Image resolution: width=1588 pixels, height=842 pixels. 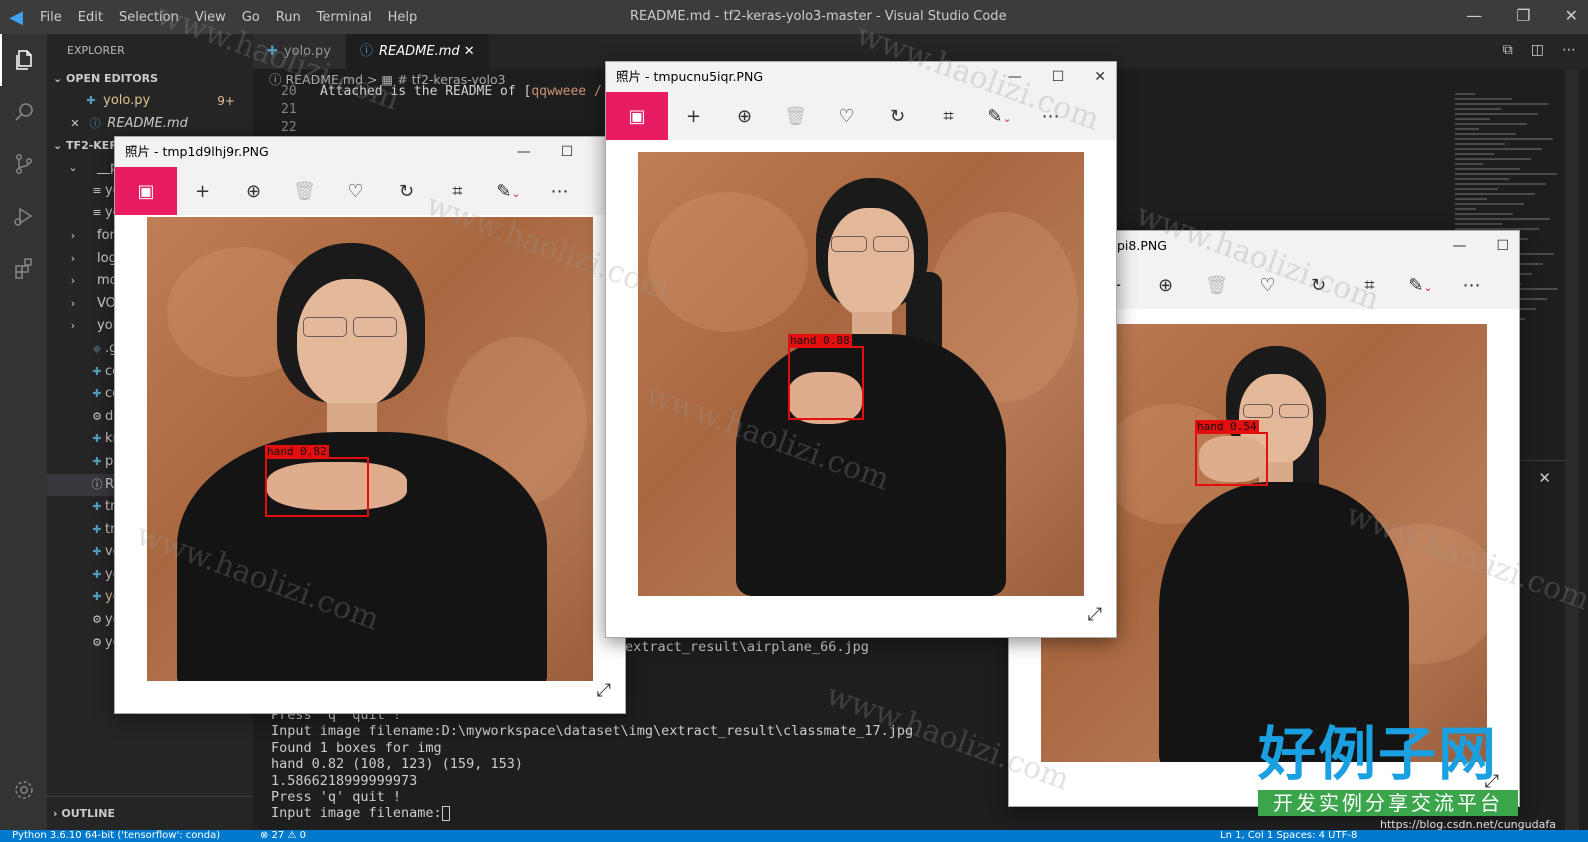 What do you see at coordinates (592, 813) in the screenshot?
I see `terminal-prompt: Input image filename:` at bounding box center [592, 813].